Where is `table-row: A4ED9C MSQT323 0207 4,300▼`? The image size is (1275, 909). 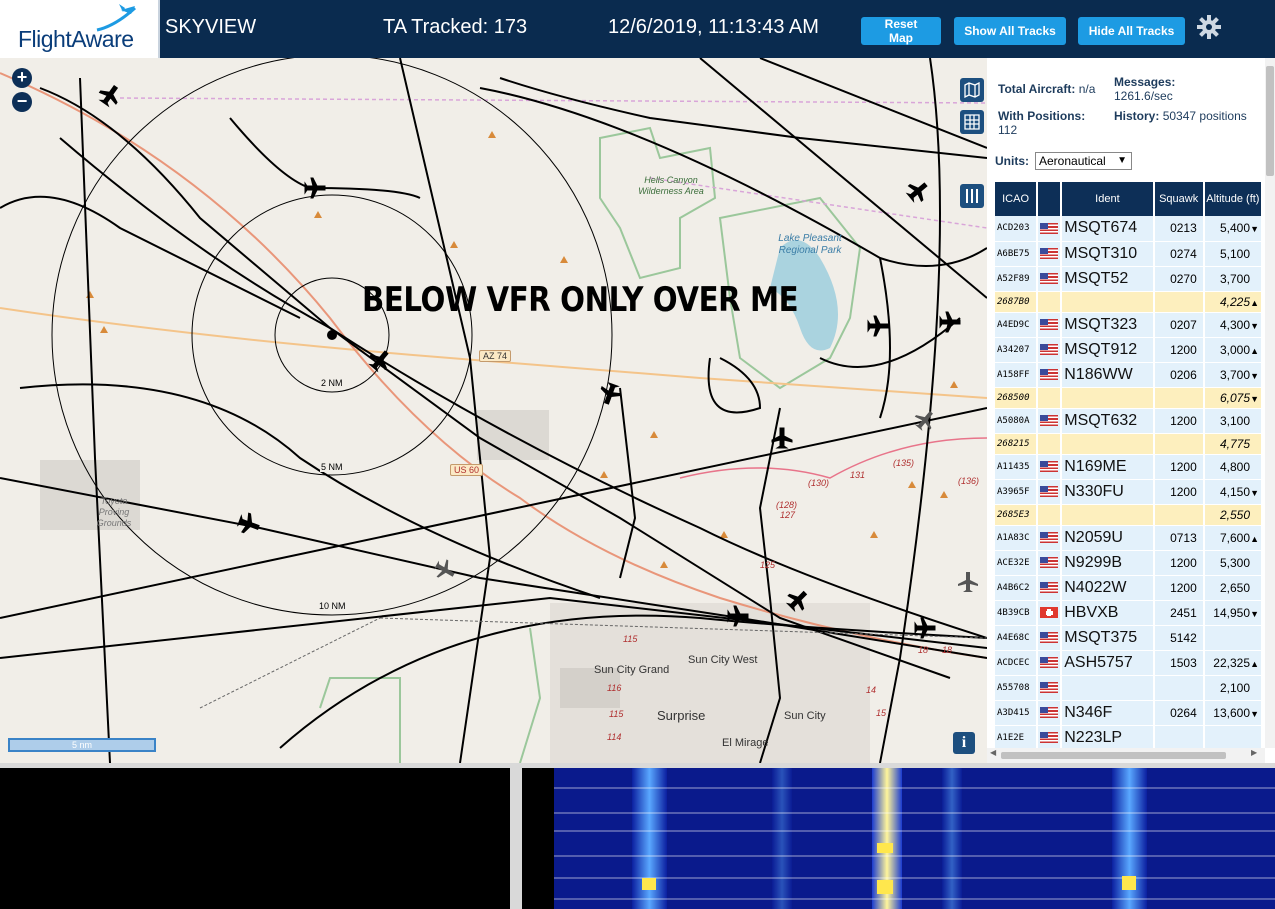
table-row: A4ED9C MSQT323 0207 4,300▼ is located at coordinates (1129, 325).